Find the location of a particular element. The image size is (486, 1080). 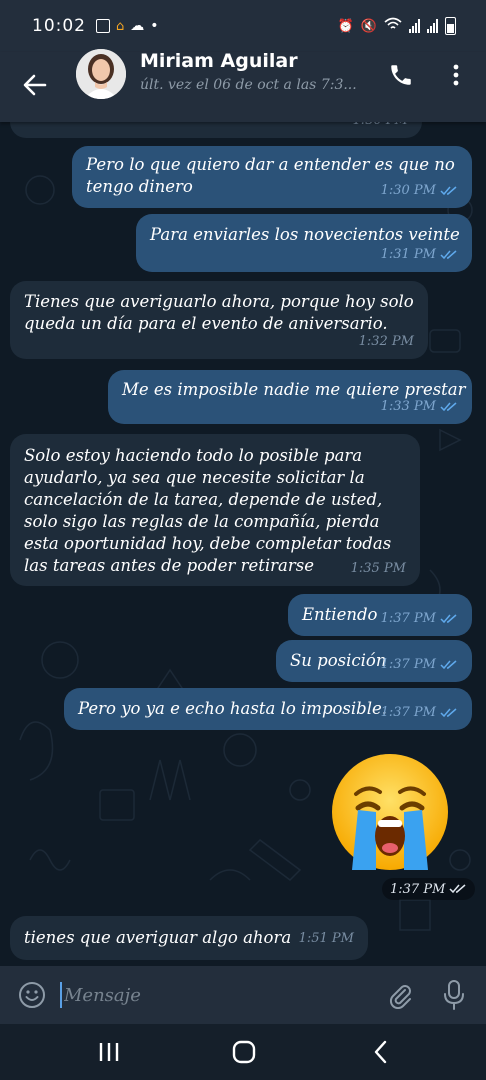

alarm-icon: ⏰ is located at coordinates (345, 26).